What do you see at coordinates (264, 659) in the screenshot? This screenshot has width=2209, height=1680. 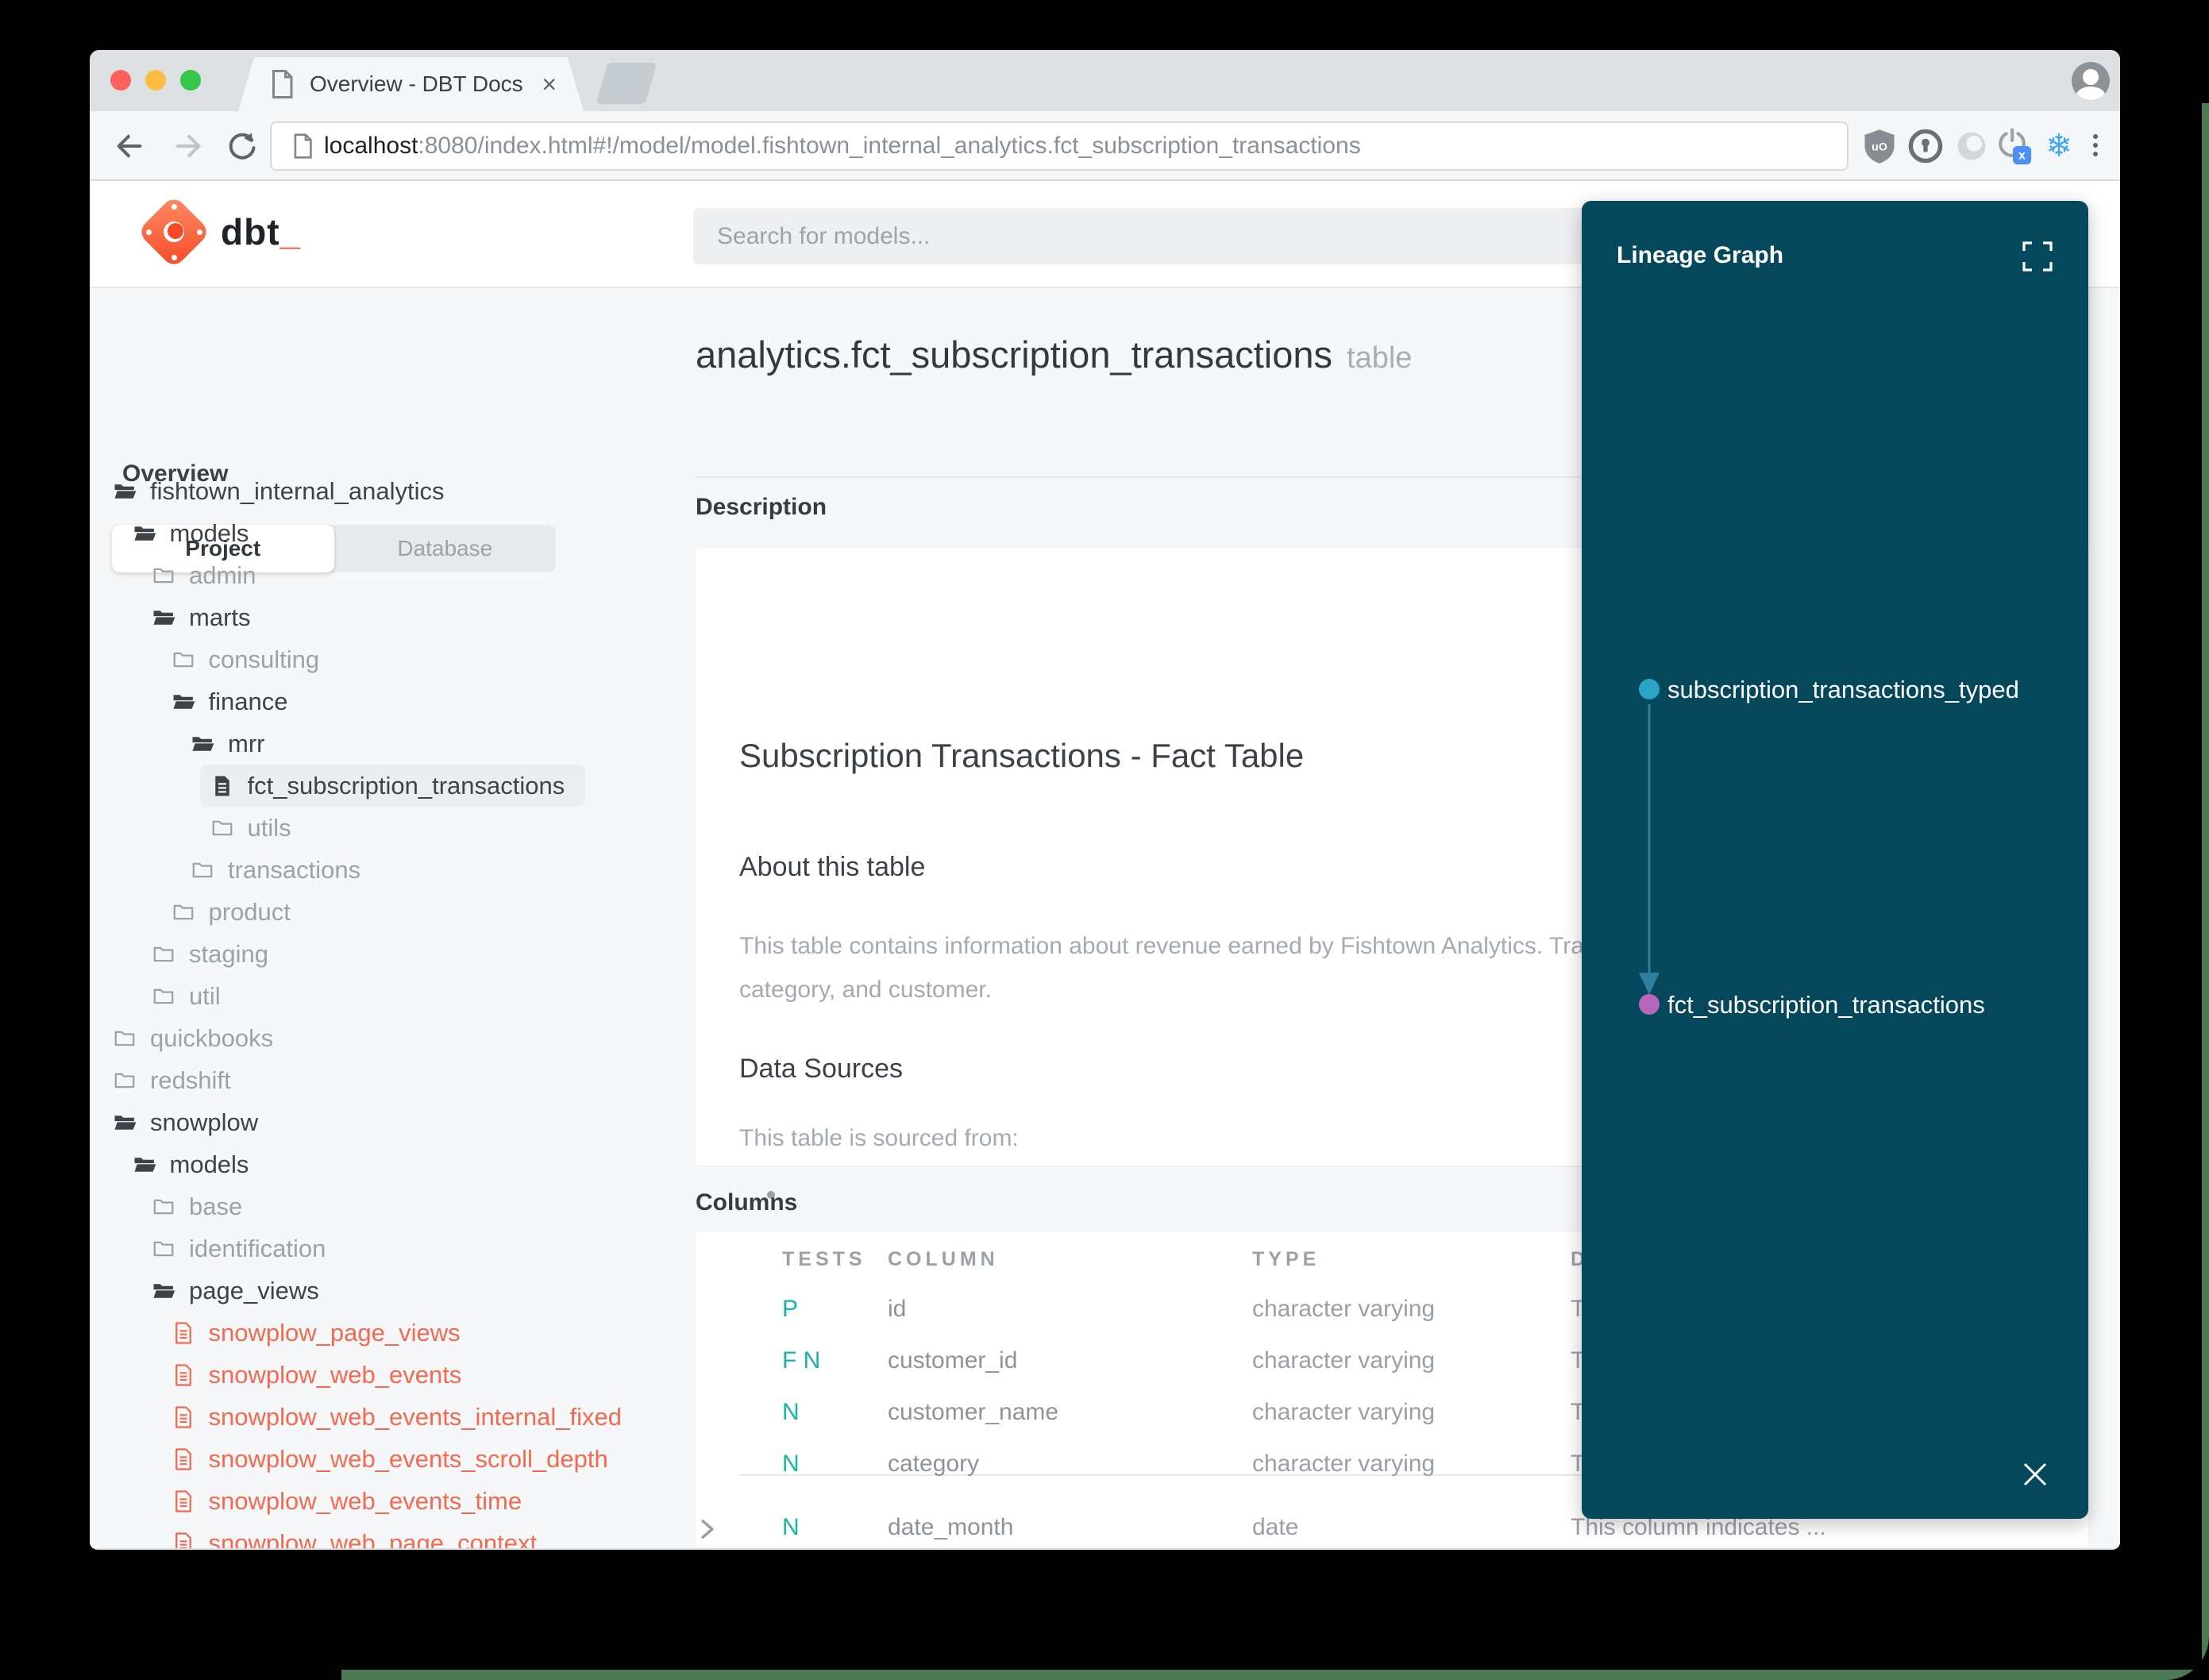 I see `tree-item-label: consulting` at bounding box center [264, 659].